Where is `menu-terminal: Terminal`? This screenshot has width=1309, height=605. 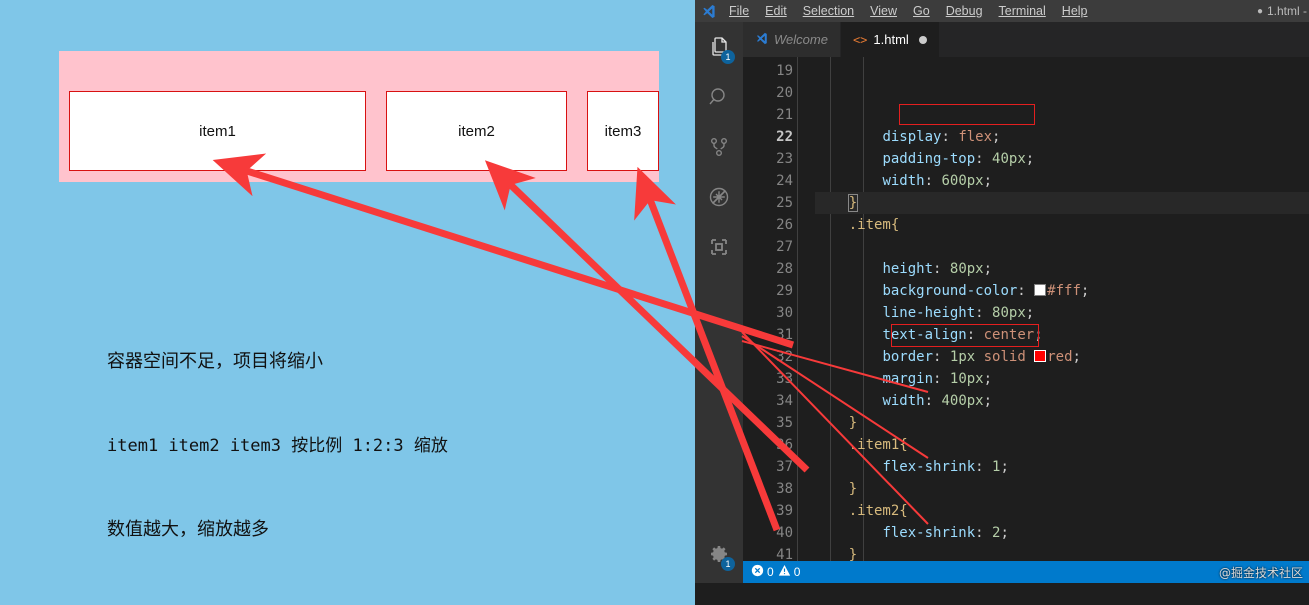 menu-terminal: Terminal is located at coordinates (1022, 11).